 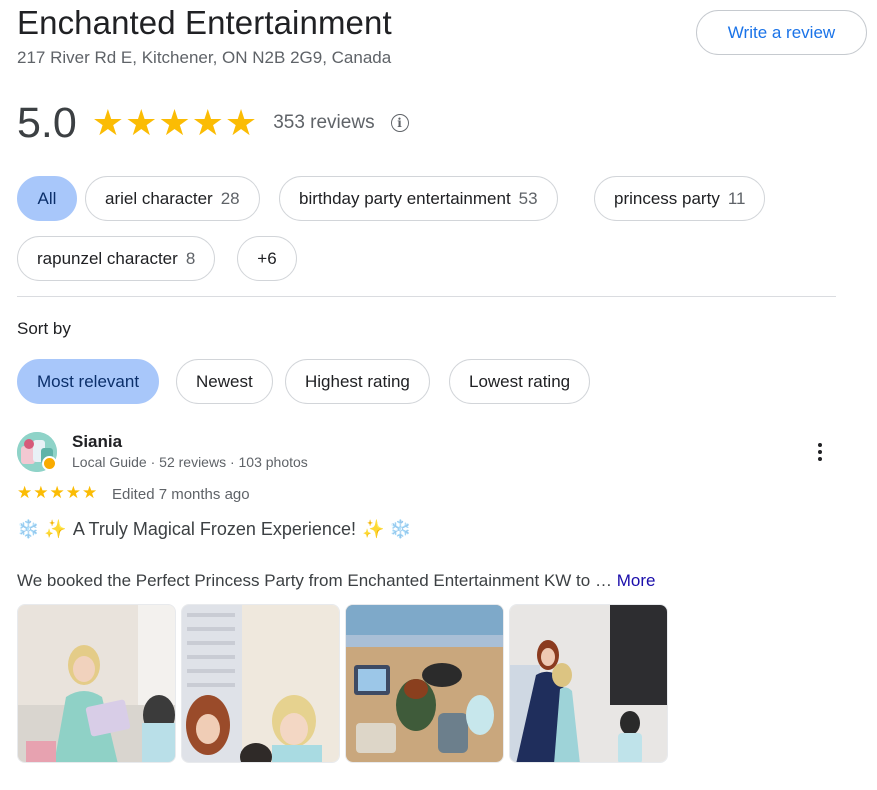 What do you see at coordinates (181, 494) in the screenshot?
I see `review-date: Edited 7 months ago` at bounding box center [181, 494].